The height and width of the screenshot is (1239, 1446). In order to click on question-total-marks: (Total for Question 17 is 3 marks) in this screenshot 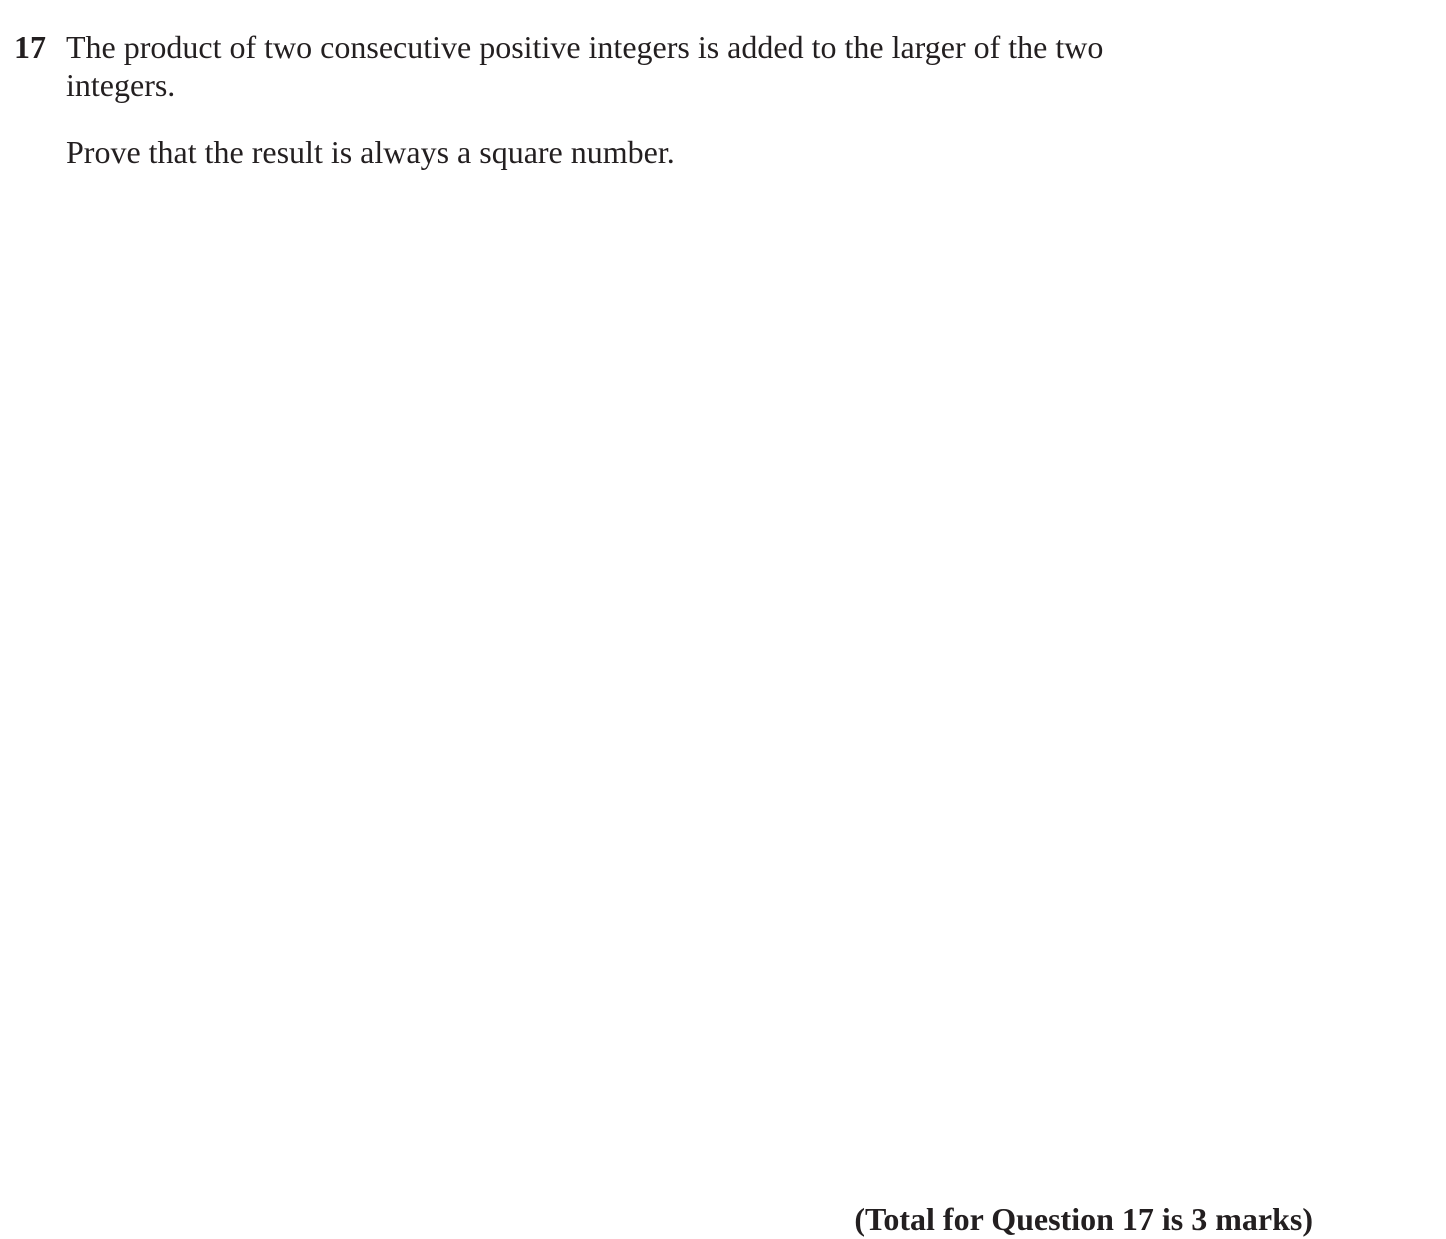, I will do `click(1083, 1219)`.